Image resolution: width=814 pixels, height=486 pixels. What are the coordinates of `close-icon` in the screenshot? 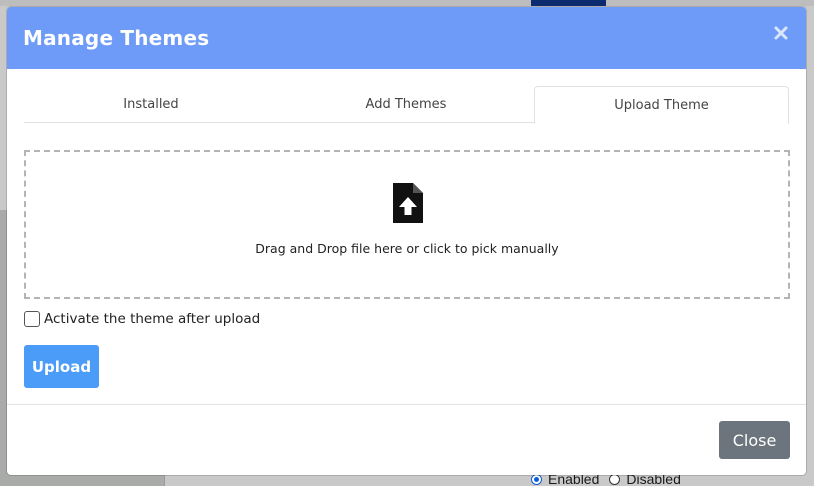 It's located at (781, 32).